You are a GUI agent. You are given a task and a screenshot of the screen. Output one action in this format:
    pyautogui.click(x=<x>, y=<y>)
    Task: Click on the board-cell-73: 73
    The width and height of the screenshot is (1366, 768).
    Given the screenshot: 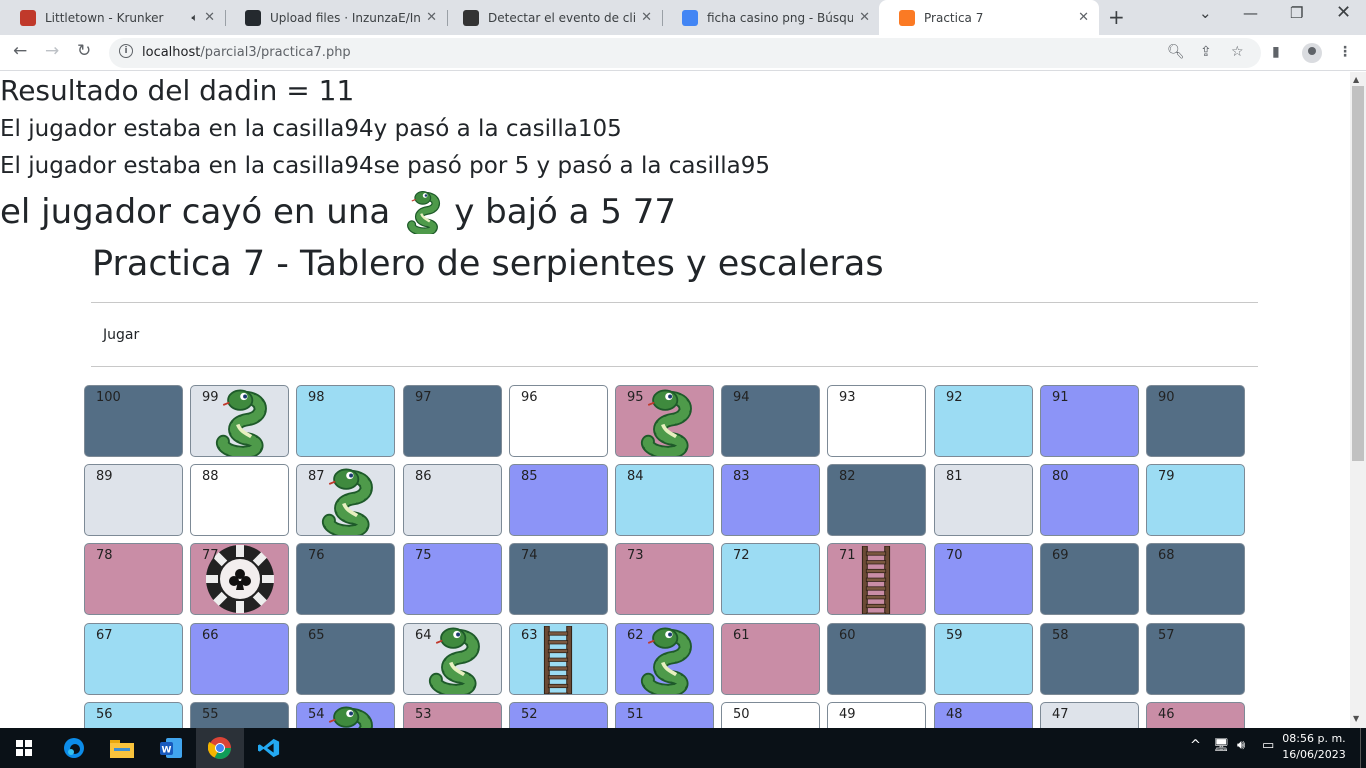 What is the action you would take?
    pyautogui.click(x=664, y=579)
    